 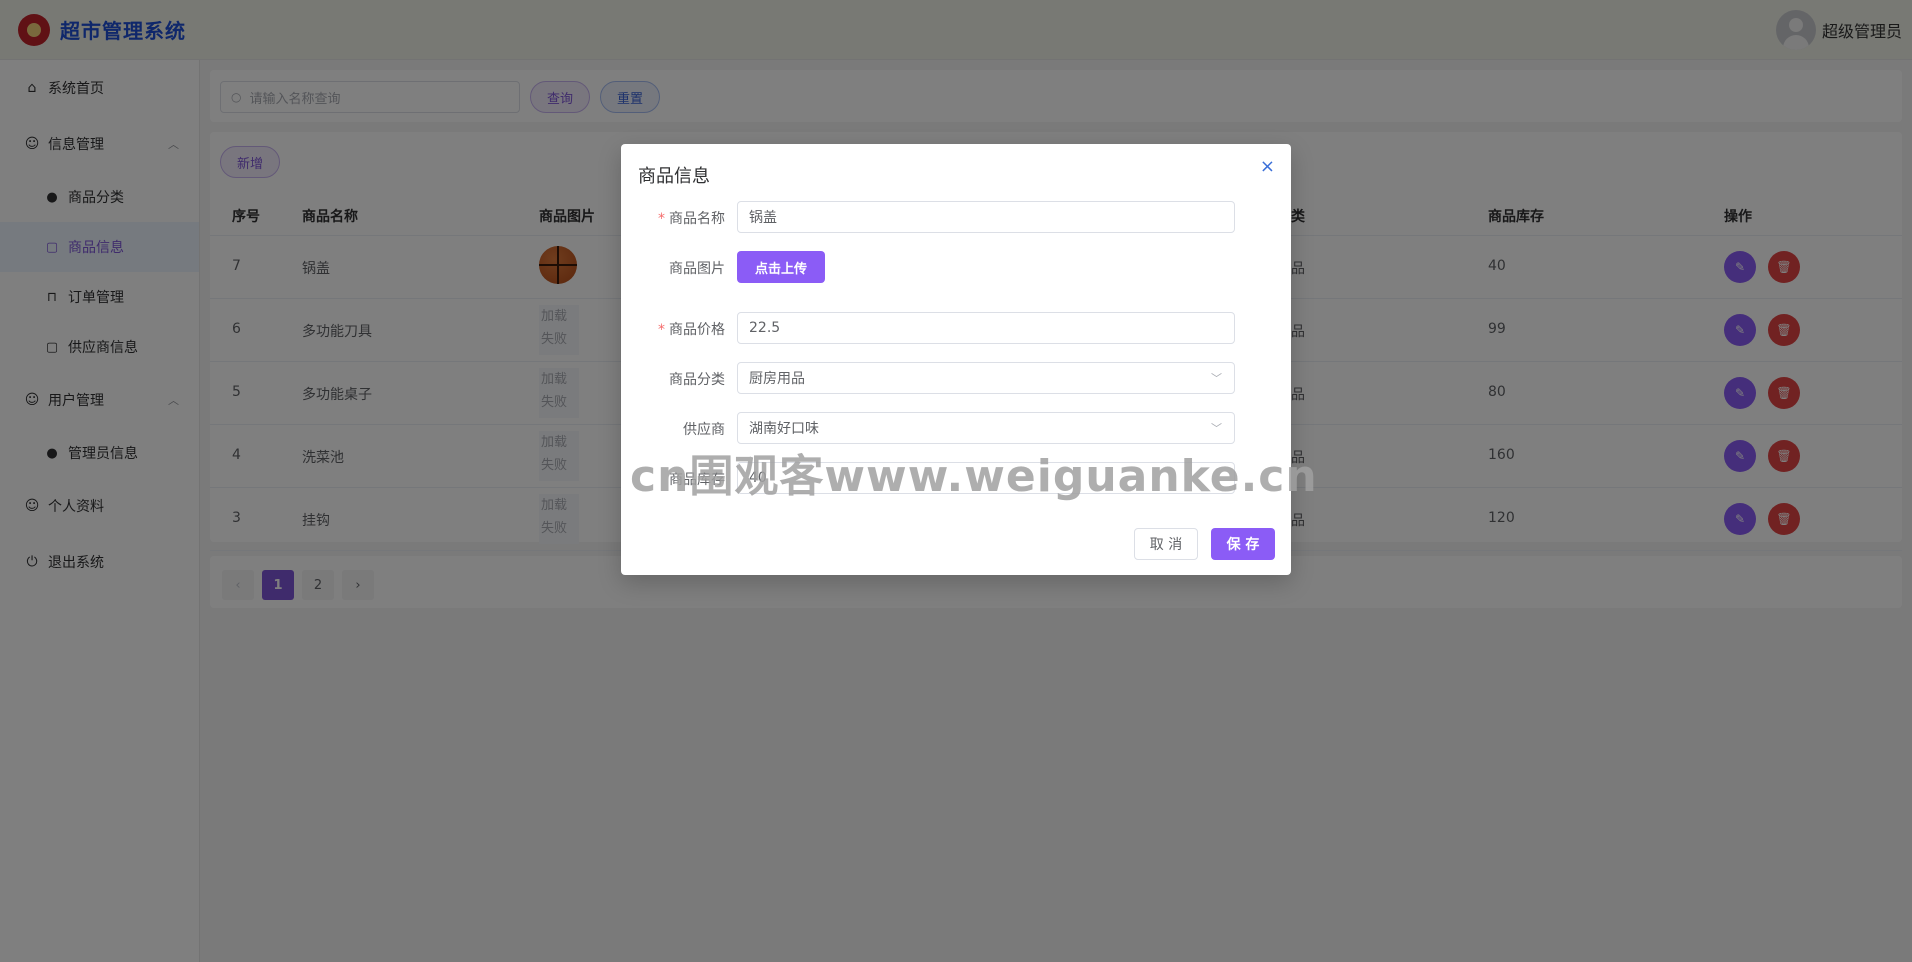 What do you see at coordinates (986, 328) in the screenshot?
I see `price-field: 22.5` at bounding box center [986, 328].